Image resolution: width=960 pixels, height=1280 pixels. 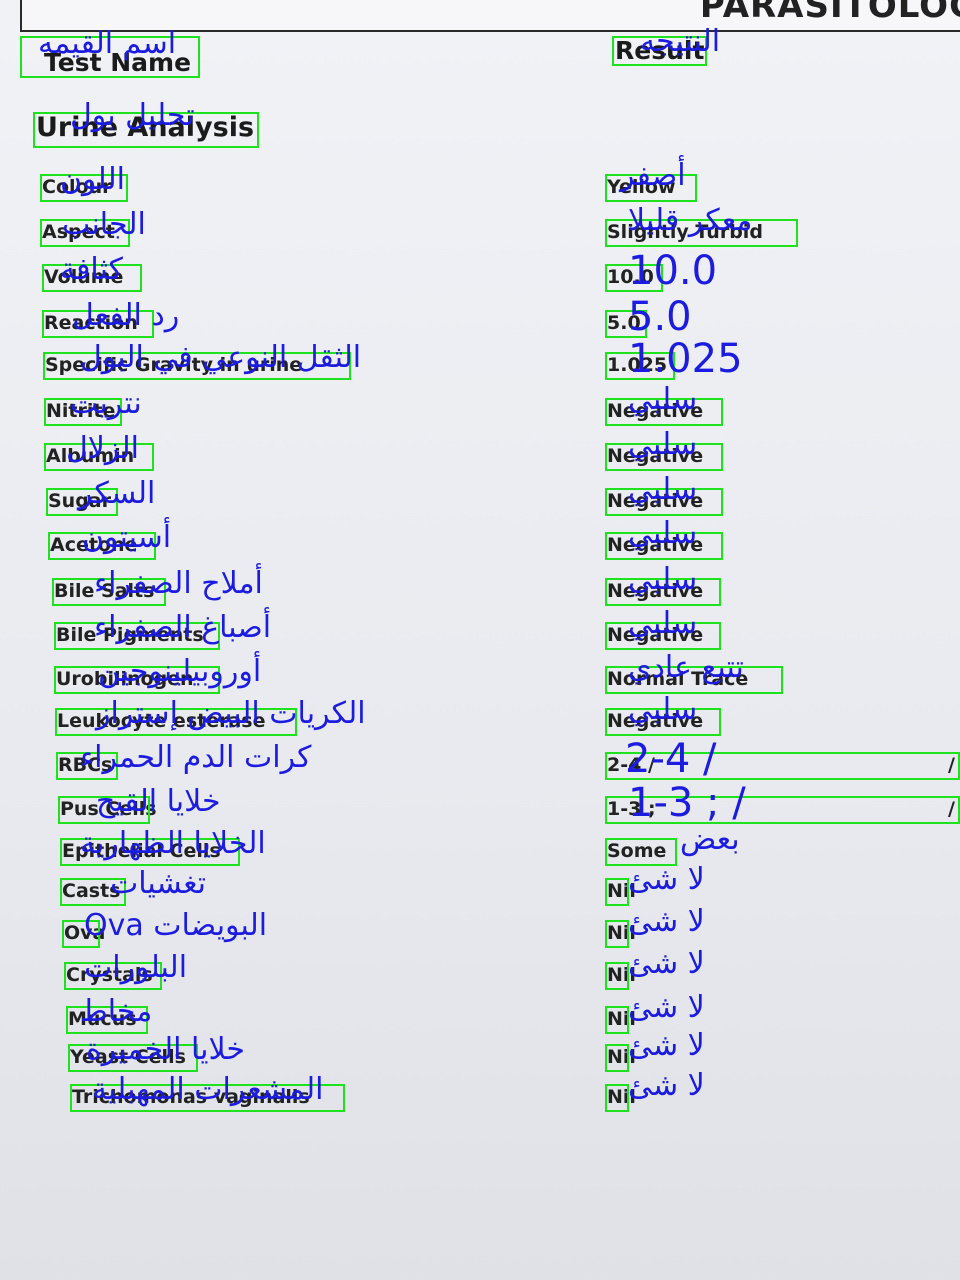 What do you see at coordinates (136, 967) in the screenshot?
I see `test-label-ar: البلورات` at bounding box center [136, 967].